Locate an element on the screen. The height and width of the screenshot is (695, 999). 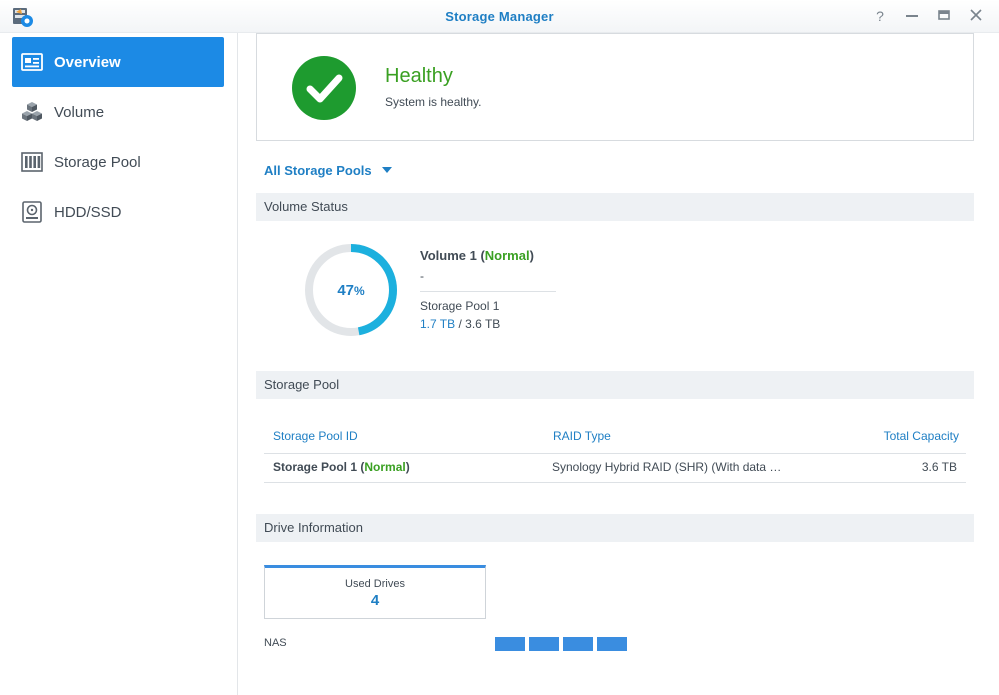
pool-id-text: Storage Pool 1 is located at coordinates (315, 467).